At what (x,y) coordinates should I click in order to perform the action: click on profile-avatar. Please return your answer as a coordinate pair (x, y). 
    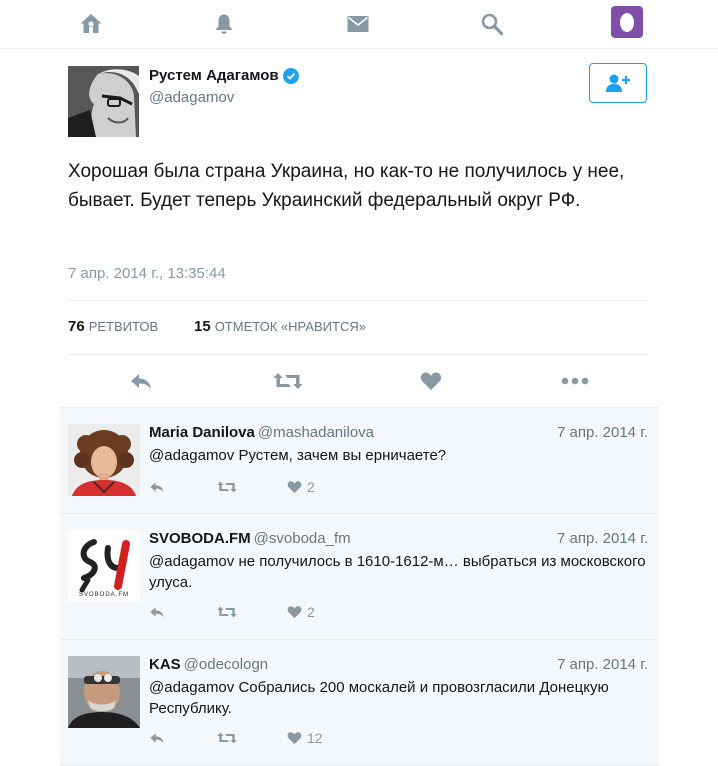
    Looking at the image, I should click on (627, 22).